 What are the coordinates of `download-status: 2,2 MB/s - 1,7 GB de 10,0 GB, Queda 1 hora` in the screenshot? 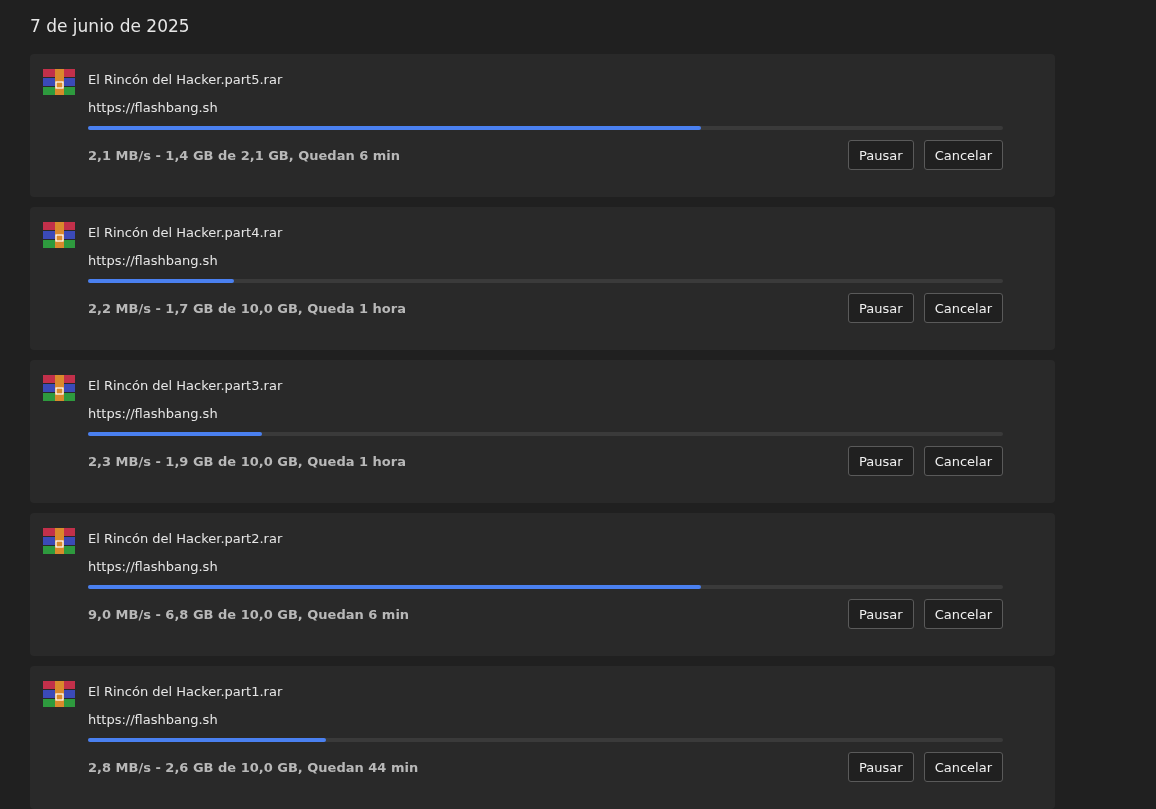 It's located at (247, 308).